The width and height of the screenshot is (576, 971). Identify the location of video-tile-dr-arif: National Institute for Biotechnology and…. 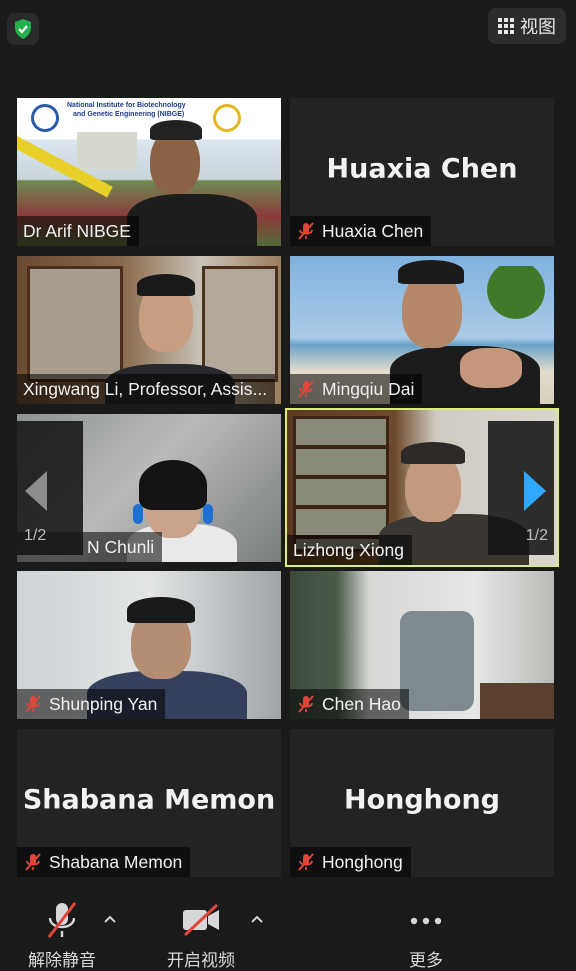
(149, 172).